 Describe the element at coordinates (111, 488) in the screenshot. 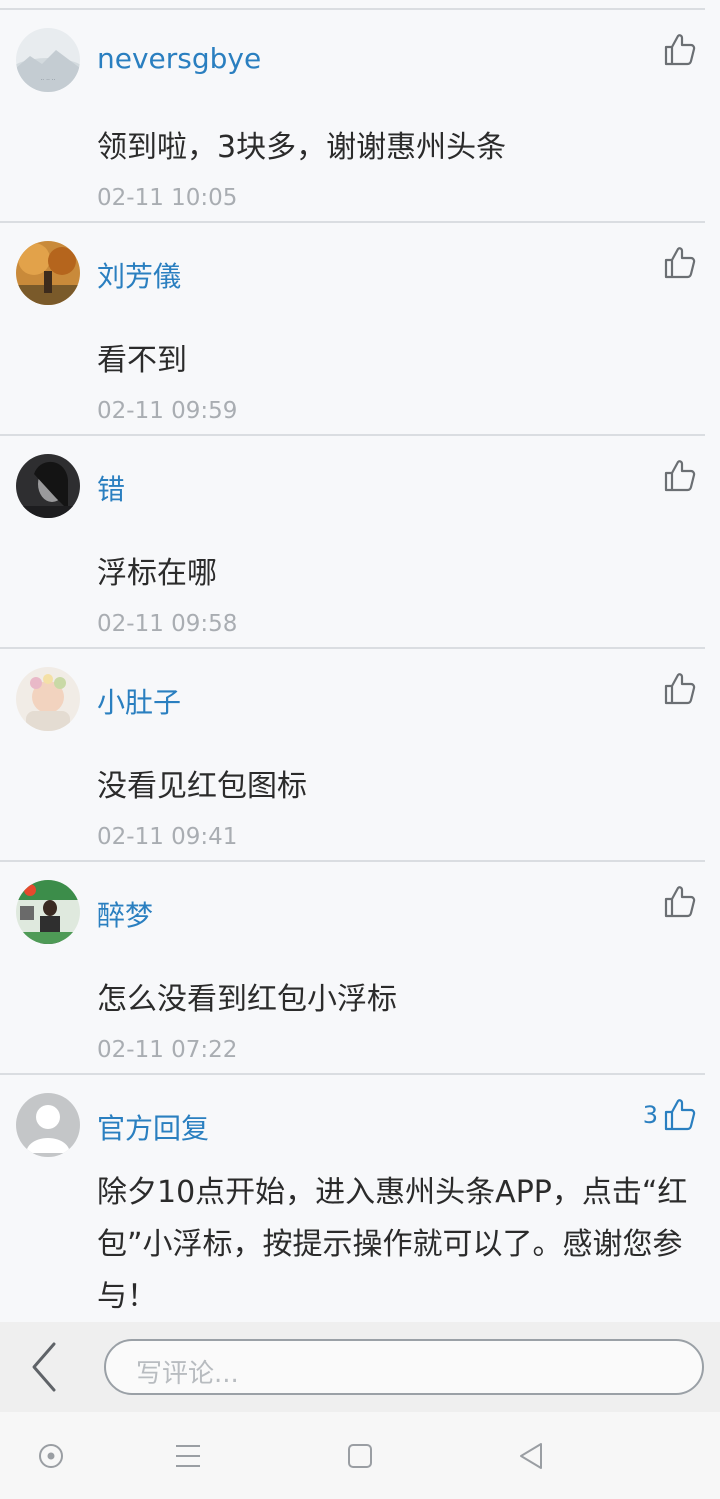

I see `username: 错` at that location.